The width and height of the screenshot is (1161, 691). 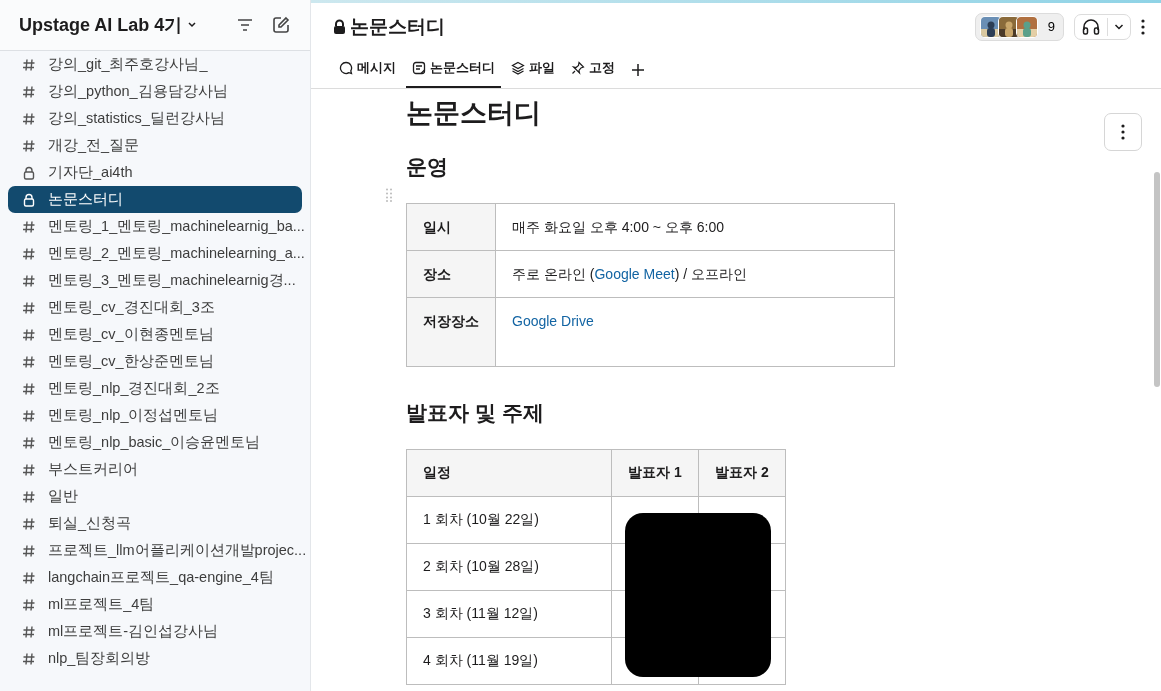 What do you see at coordinates (1019, 26) in the screenshot?
I see `members-button: 9` at bounding box center [1019, 26].